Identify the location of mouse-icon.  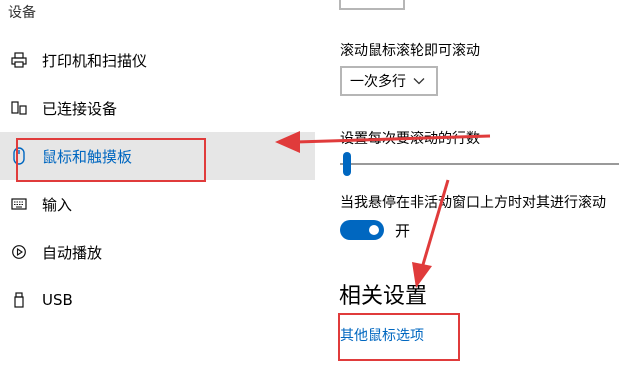
(19, 156).